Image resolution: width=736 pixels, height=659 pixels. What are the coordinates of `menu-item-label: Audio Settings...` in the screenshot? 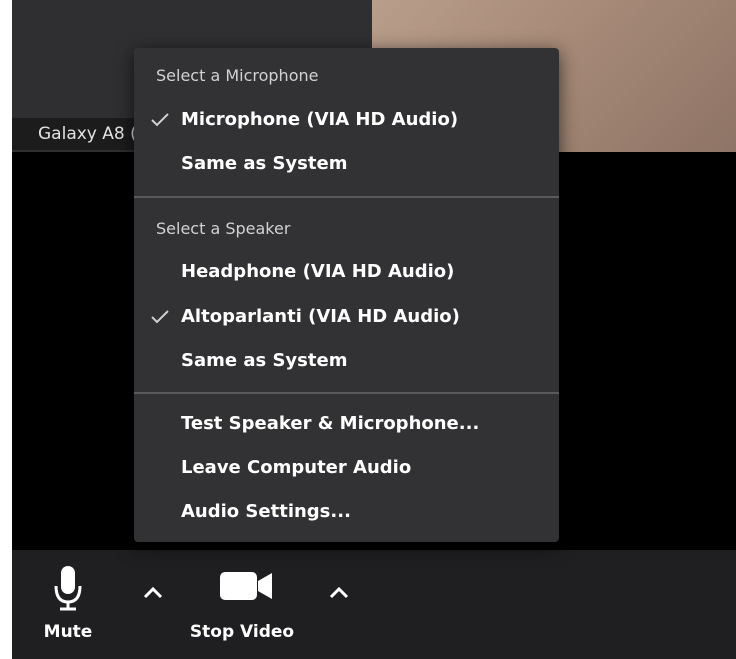 It's located at (266, 511).